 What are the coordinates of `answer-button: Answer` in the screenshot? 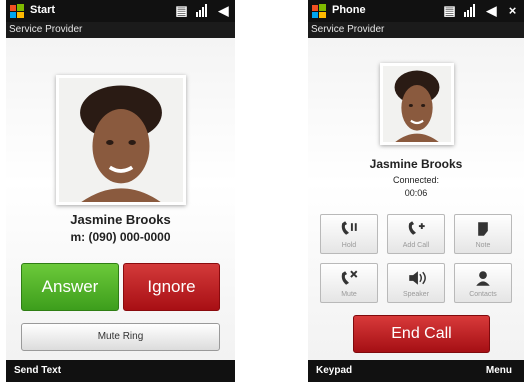 It's located at (70, 287).